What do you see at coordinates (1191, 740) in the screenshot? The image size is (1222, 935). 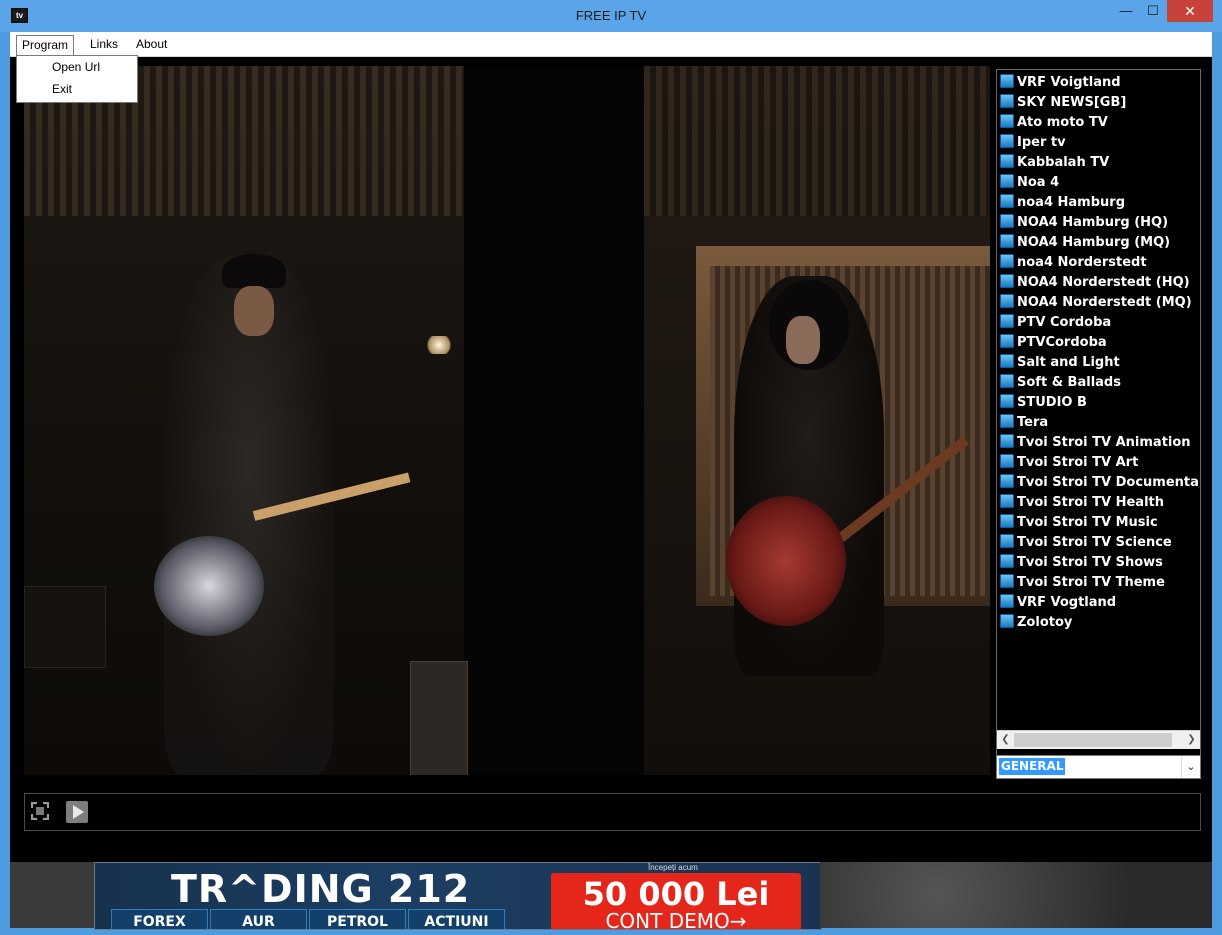 I see `scroll-right-icon: ❯` at bounding box center [1191, 740].